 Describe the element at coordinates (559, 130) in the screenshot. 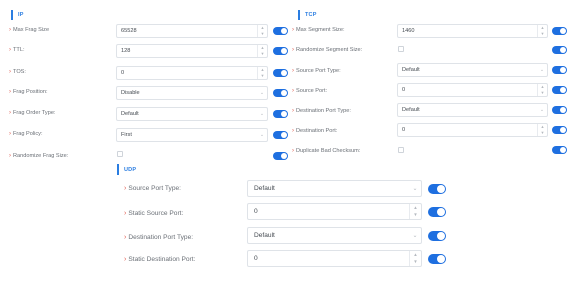

I see `tcp-destination-port-toggle` at that location.